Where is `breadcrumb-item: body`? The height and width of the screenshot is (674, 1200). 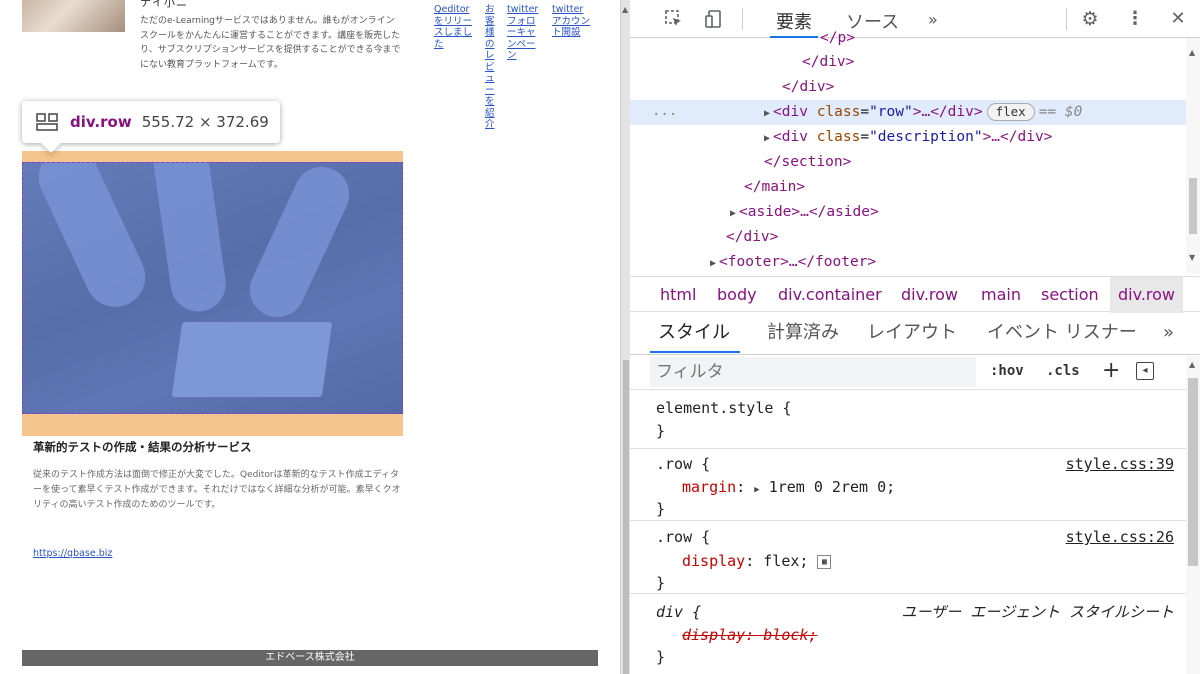 breadcrumb-item: body is located at coordinates (737, 295).